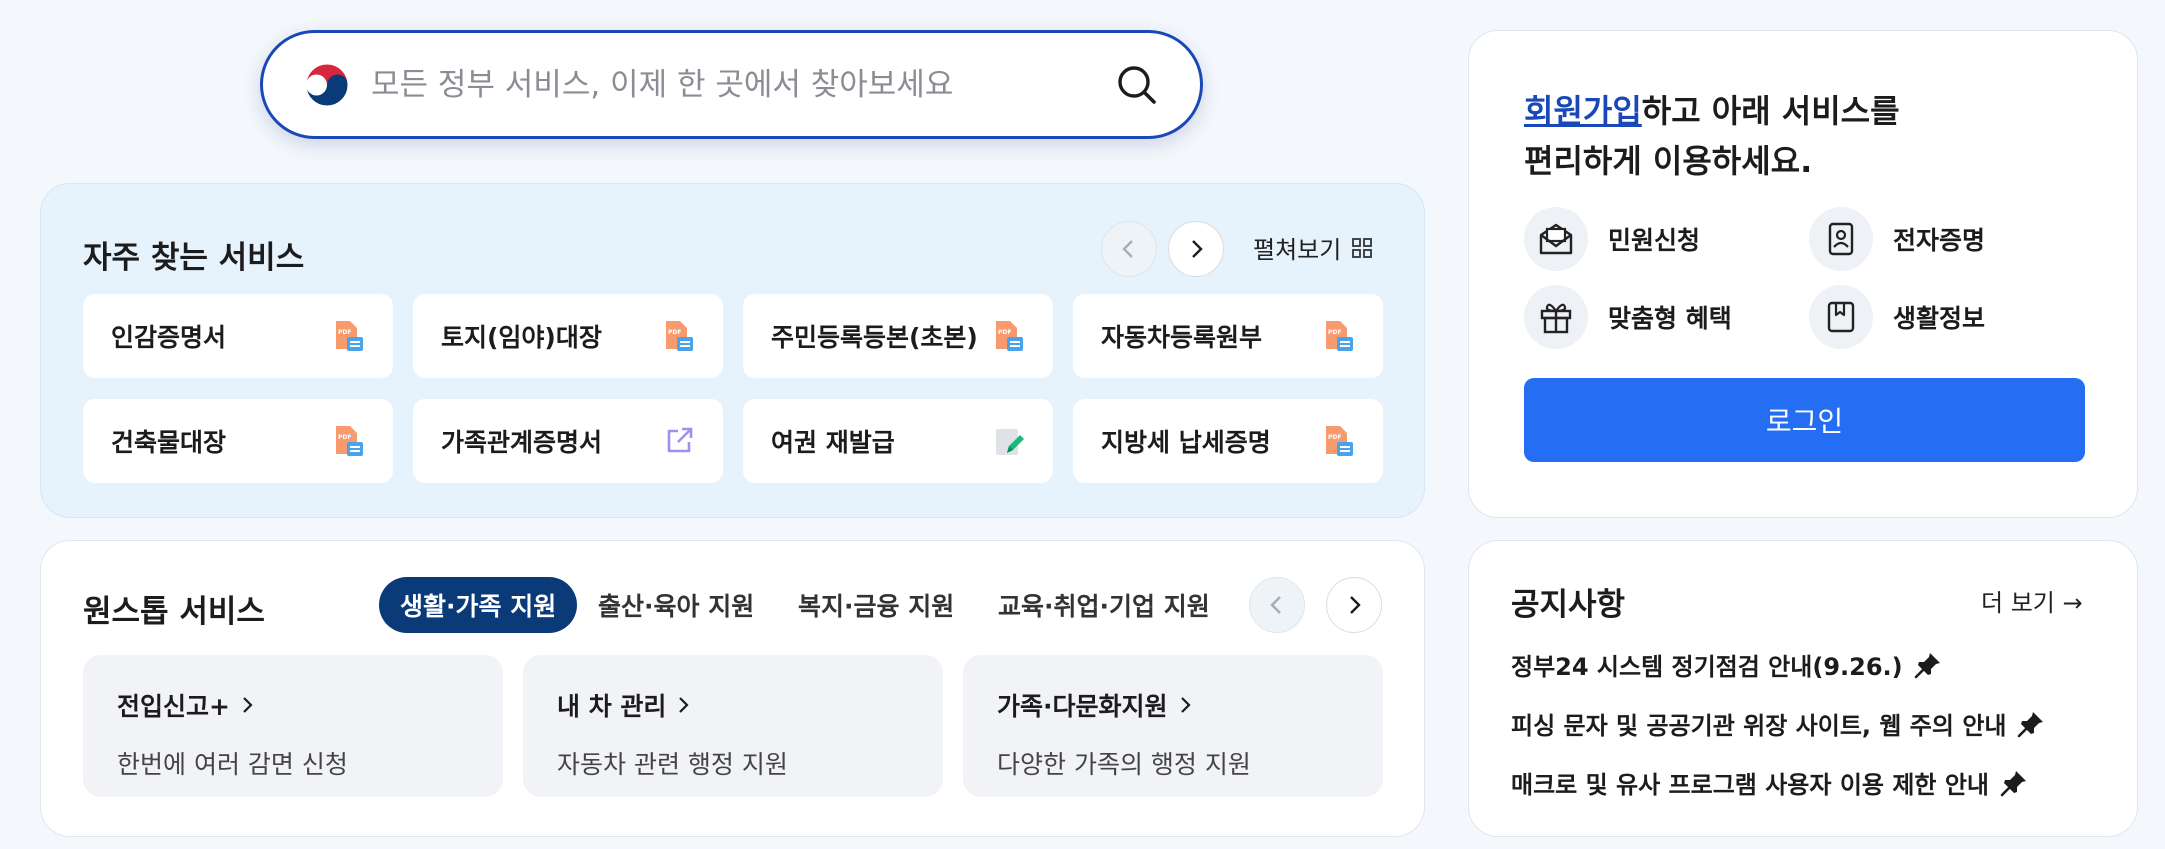  What do you see at coordinates (1354, 605) in the screenshot?
I see `tabs-next-button` at bounding box center [1354, 605].